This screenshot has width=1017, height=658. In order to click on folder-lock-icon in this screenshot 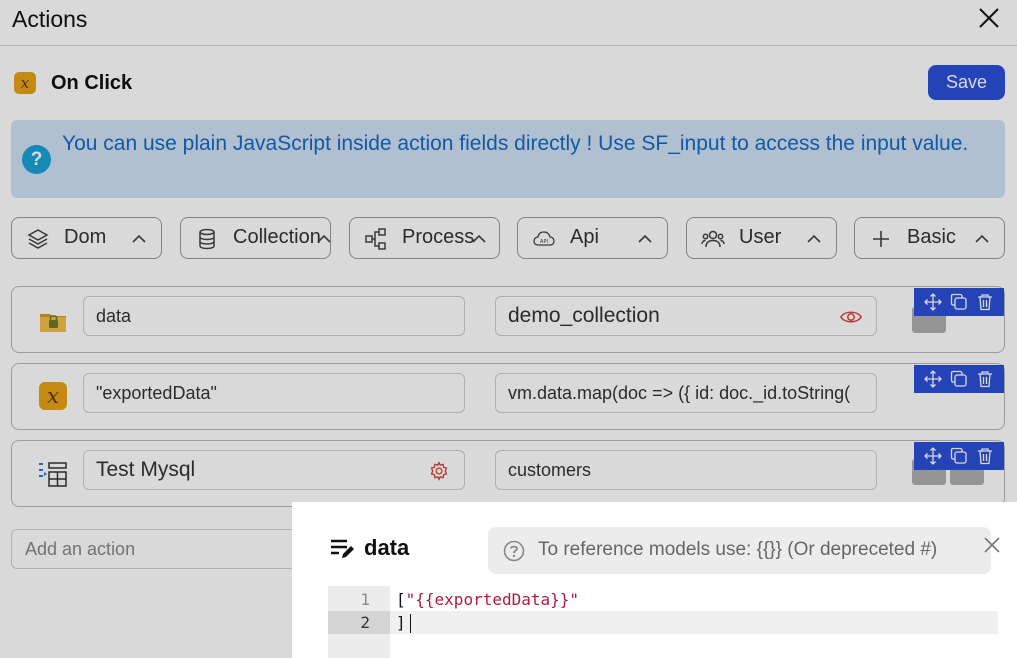, I will do `click(53, 323)`.